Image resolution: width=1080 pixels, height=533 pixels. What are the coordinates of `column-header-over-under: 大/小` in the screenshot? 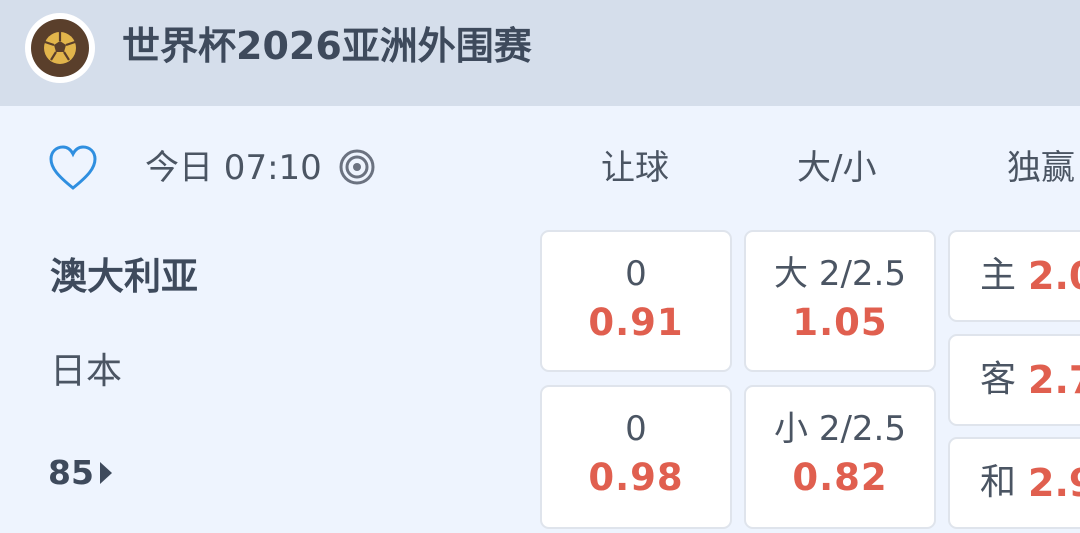 It's located at (837, 168).